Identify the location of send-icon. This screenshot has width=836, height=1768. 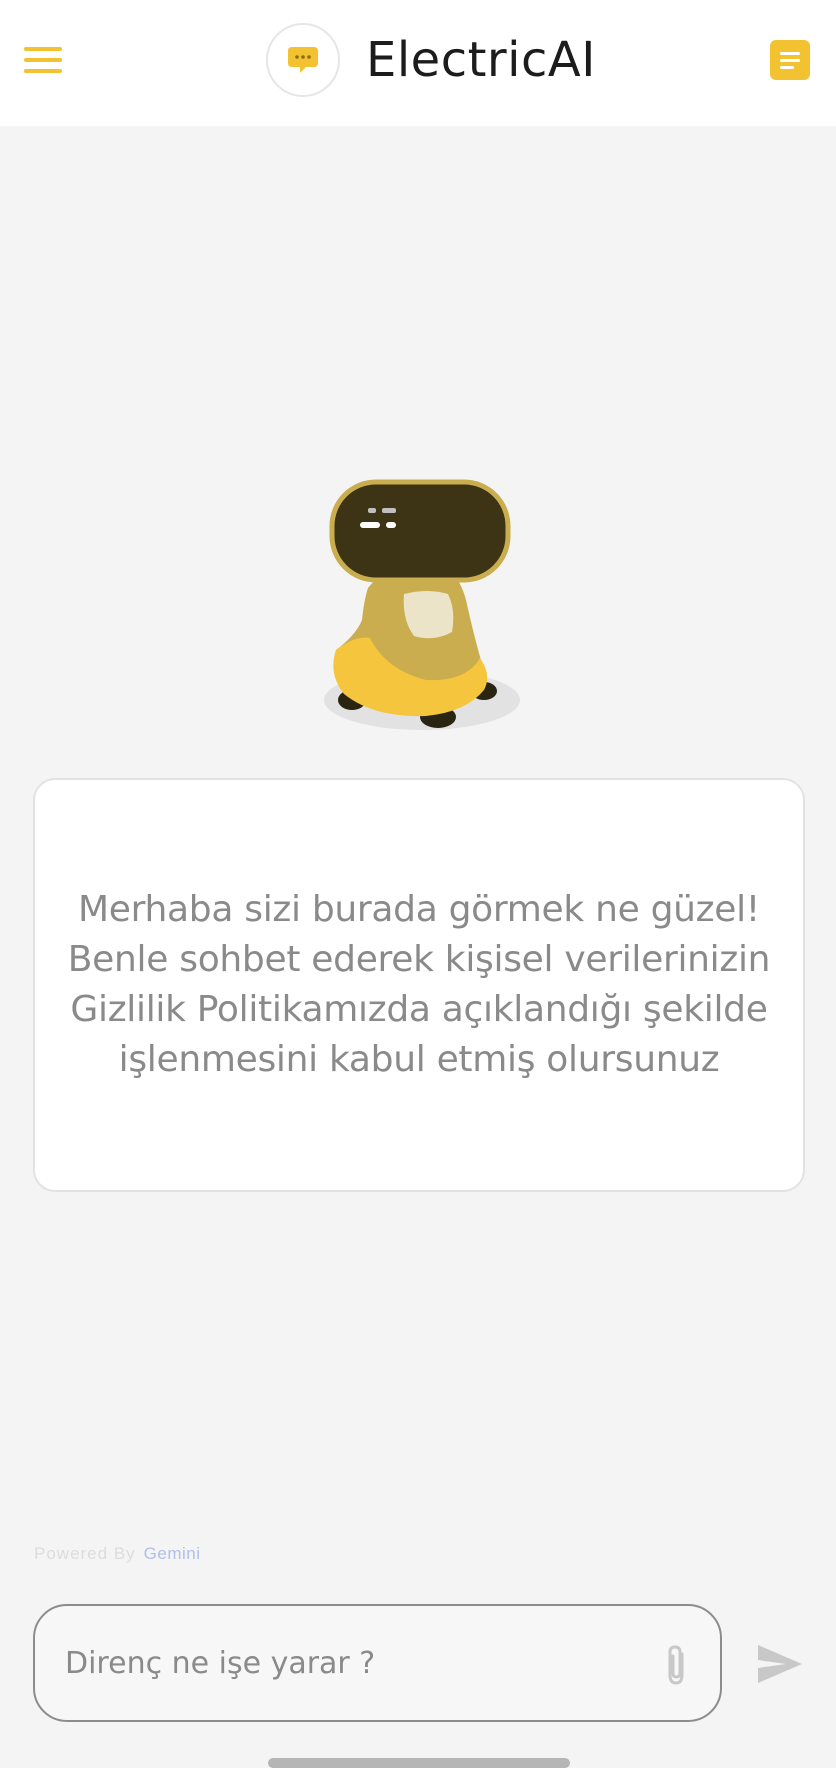
(780, 1664).